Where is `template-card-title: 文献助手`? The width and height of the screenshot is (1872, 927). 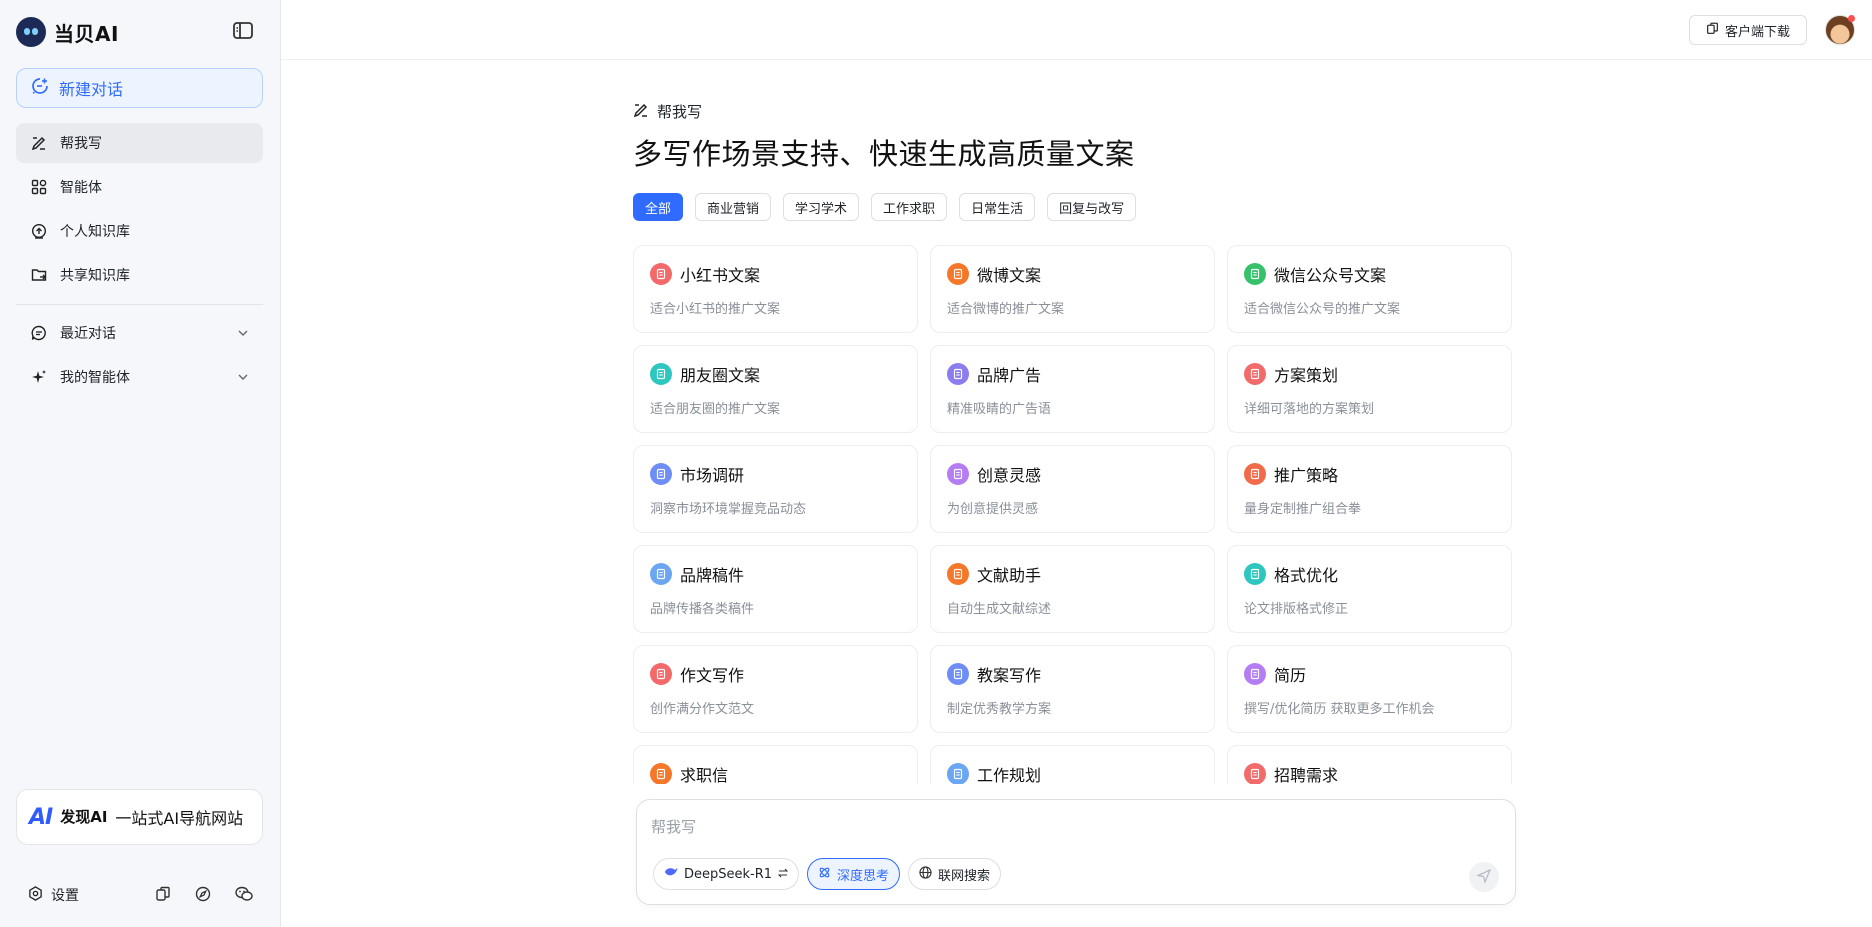 template-card-title: 文献助手 is located at coordinates (1009, 575).